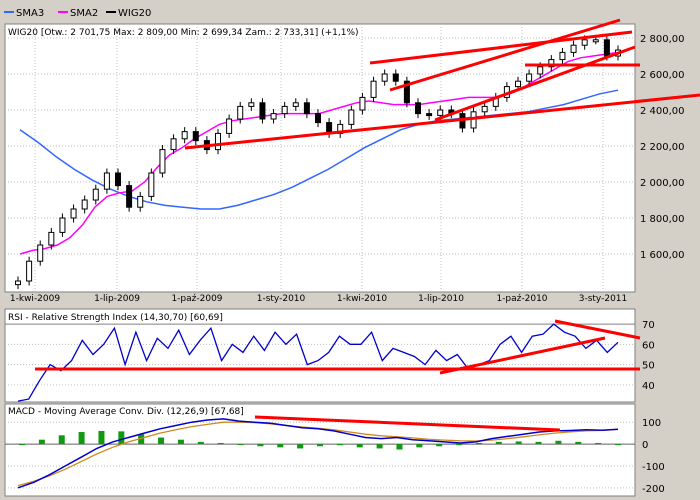 Image resolution: width=700 pixels, height=500 pixels. I want to click on price-x-tick-label: 1-kwi-2009, so click(35, 299).